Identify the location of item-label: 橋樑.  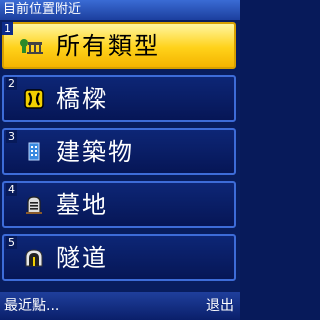
(82, 99).